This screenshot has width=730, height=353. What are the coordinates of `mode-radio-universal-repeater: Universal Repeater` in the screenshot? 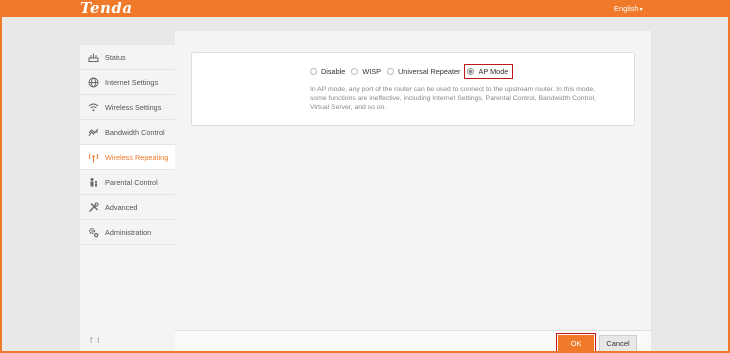 It's located at (423, 71).